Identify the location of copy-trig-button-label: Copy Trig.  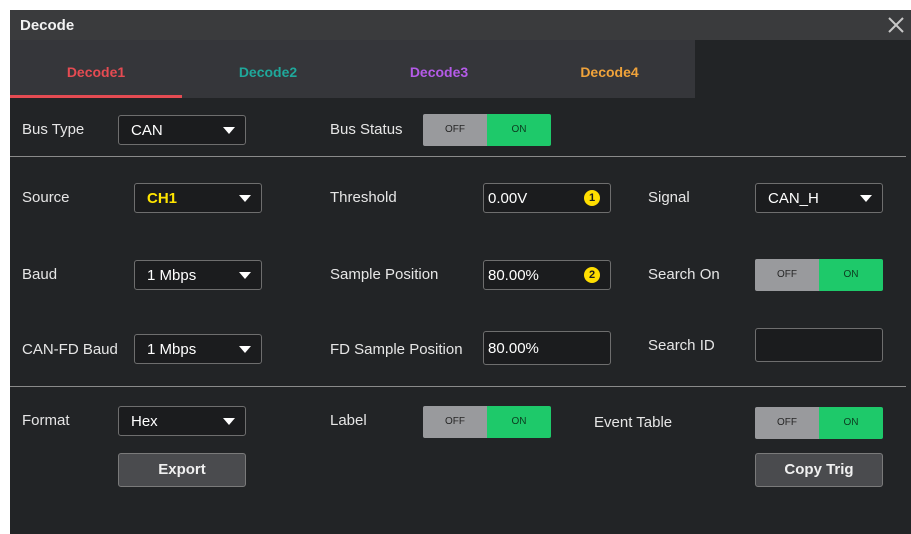
(819, 469).